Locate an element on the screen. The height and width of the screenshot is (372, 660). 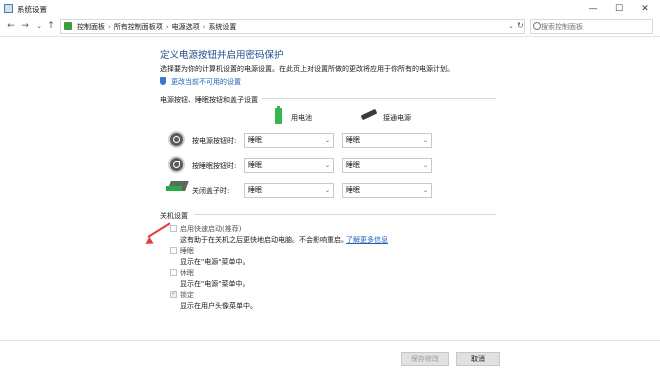
battery-icon is located at coordinates (278, 116).